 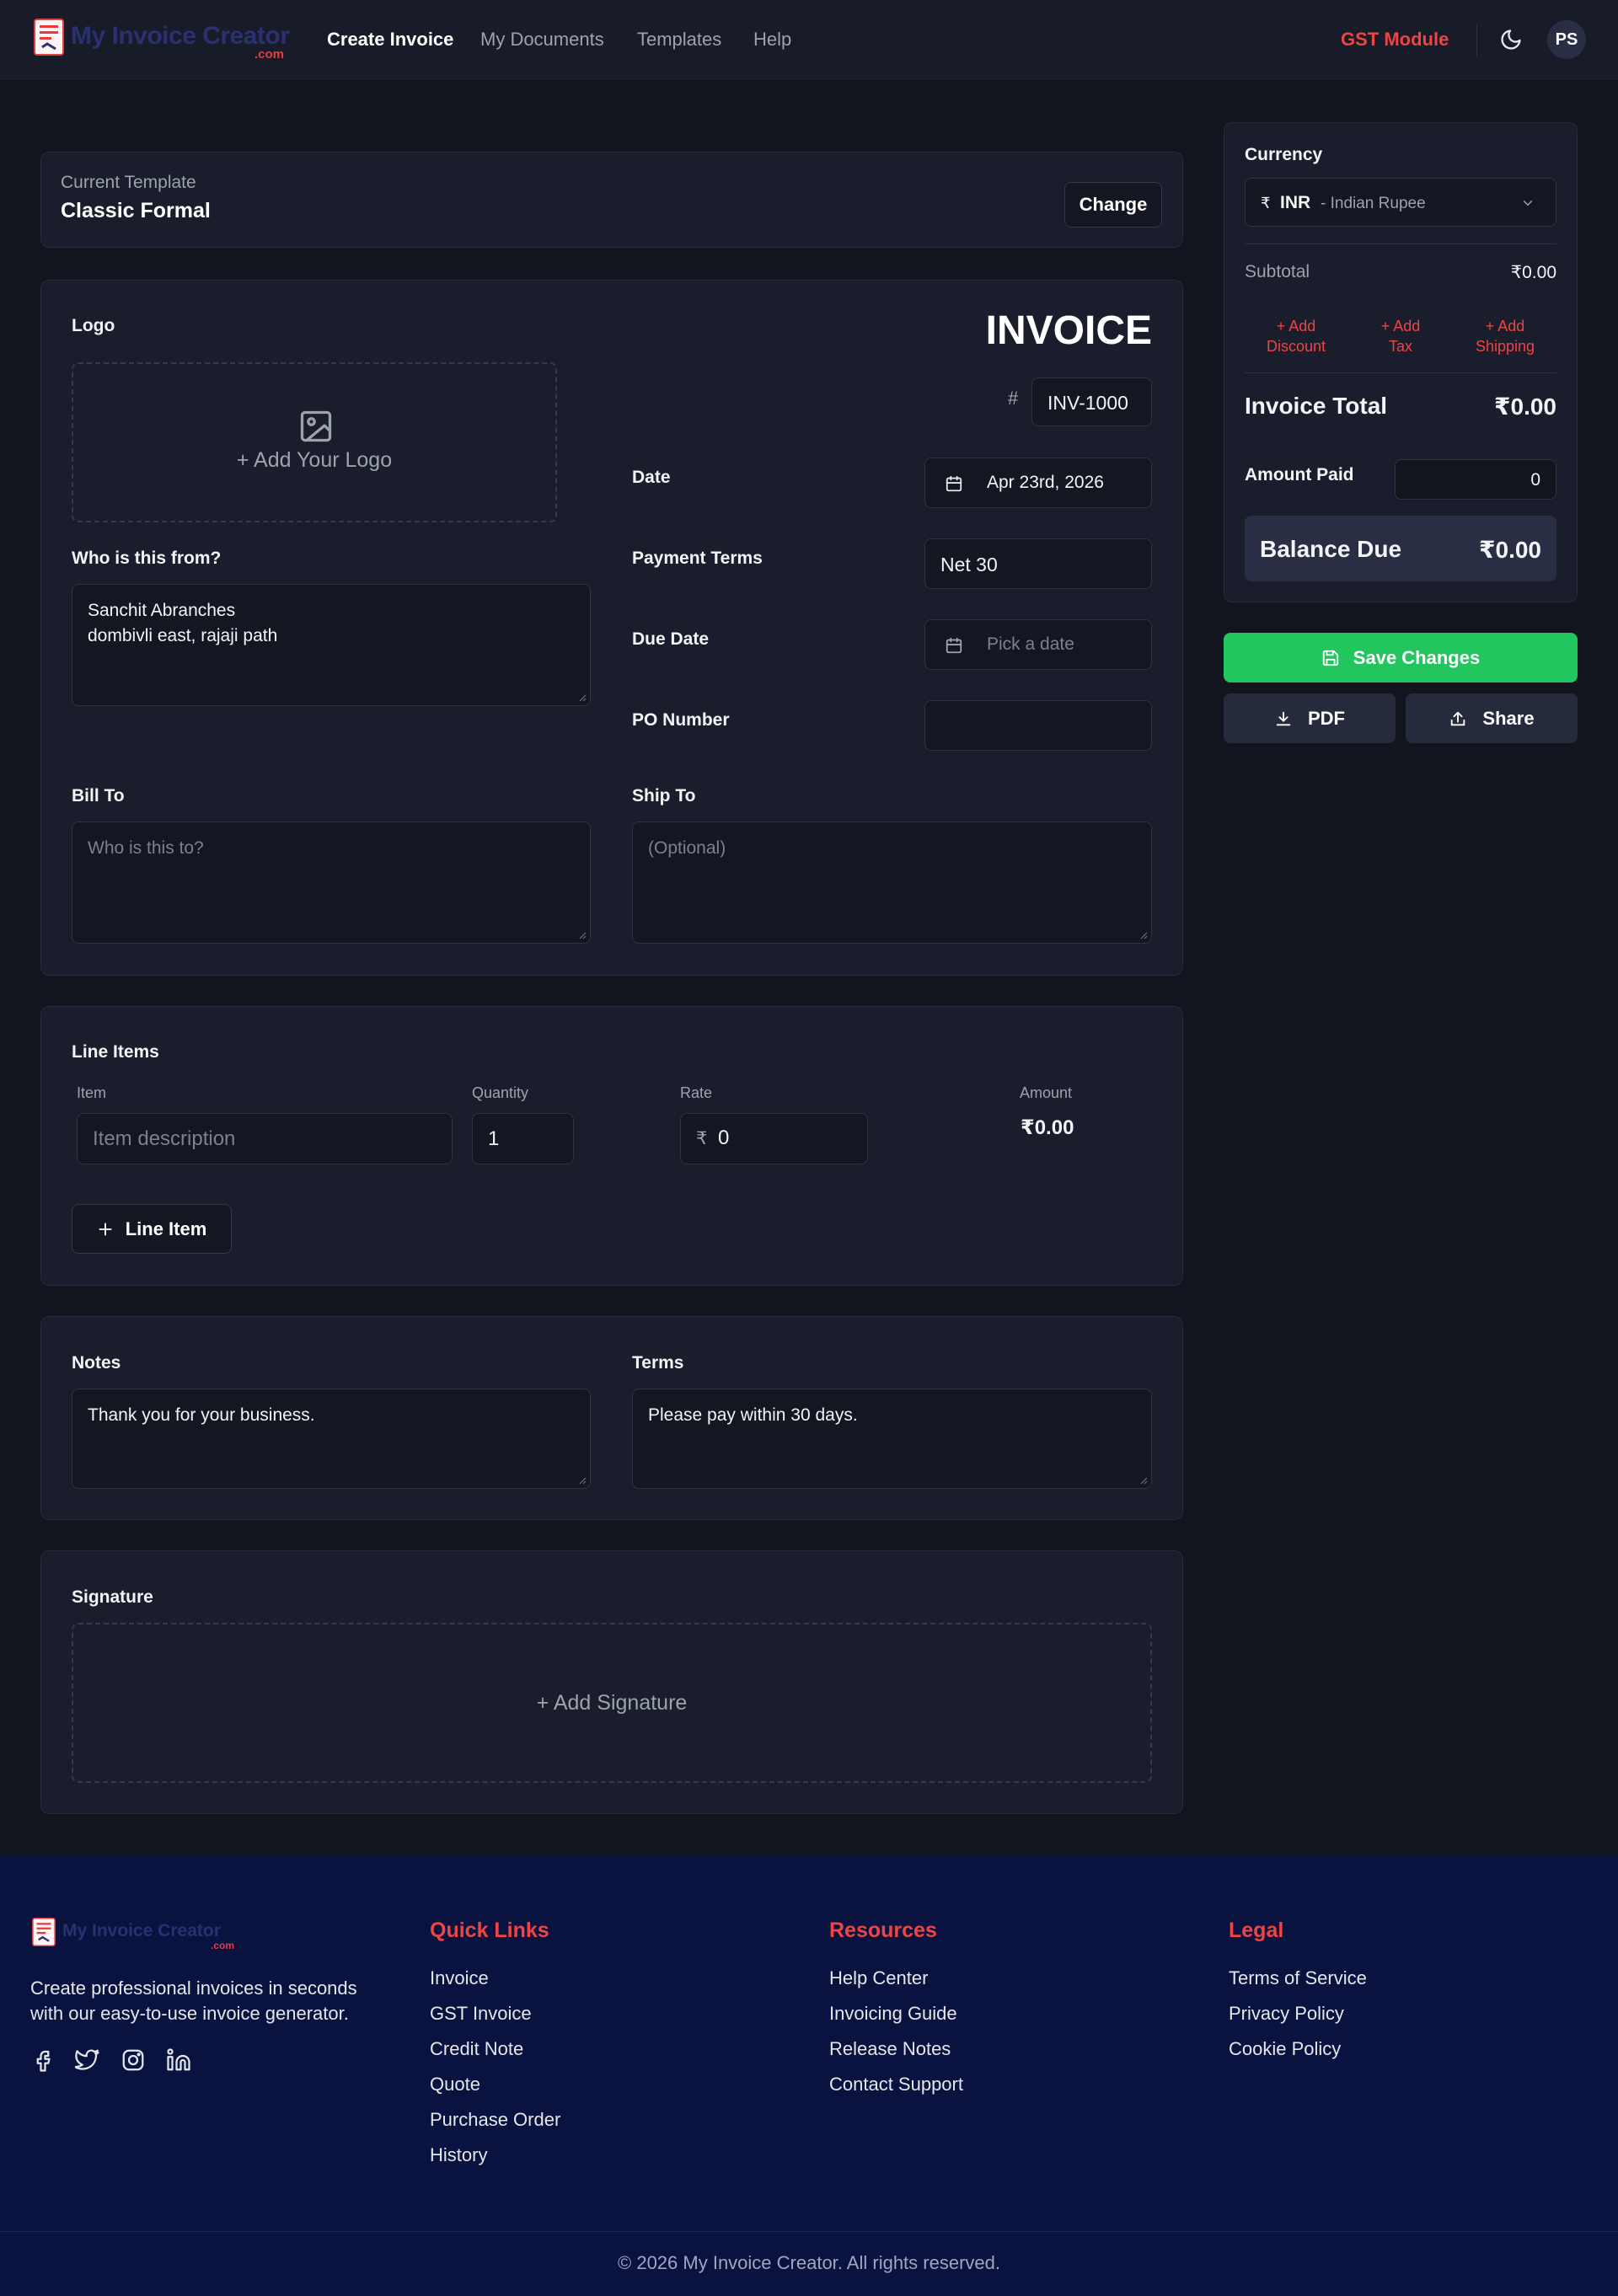 What do you see at coordinates (133, 2060) in the screenshot?
I see `instagram-icon` at bounding box center [133, 2060].